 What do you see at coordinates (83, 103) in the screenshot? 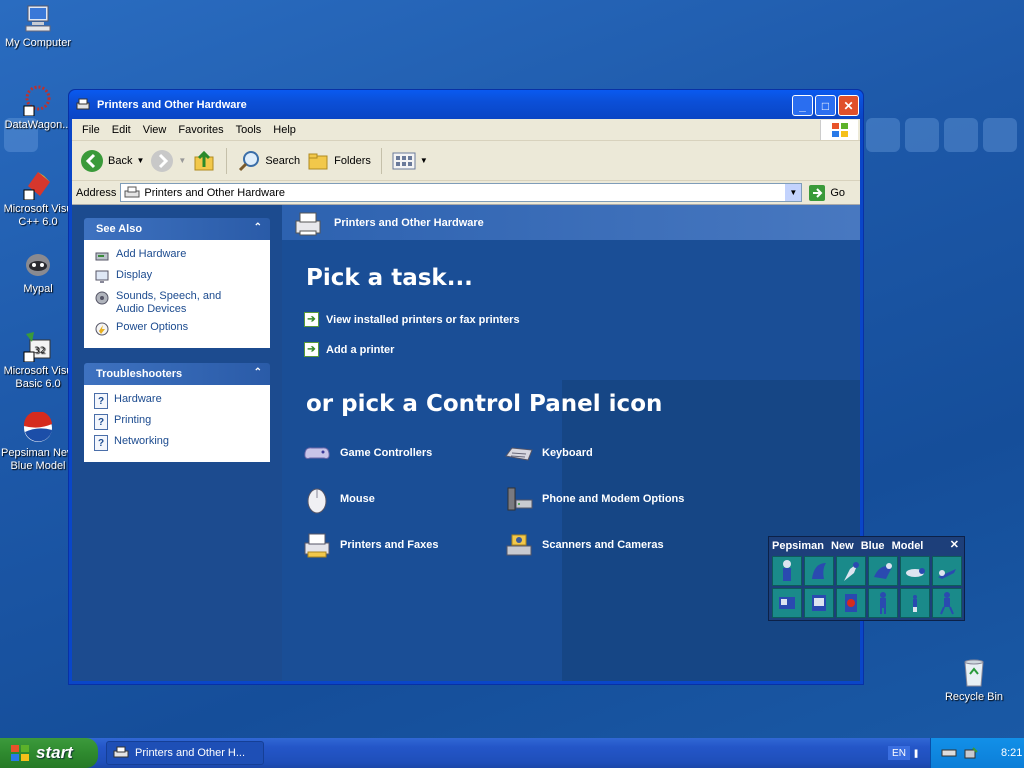
I see `printer-icon` at bounding box center [83, 103].